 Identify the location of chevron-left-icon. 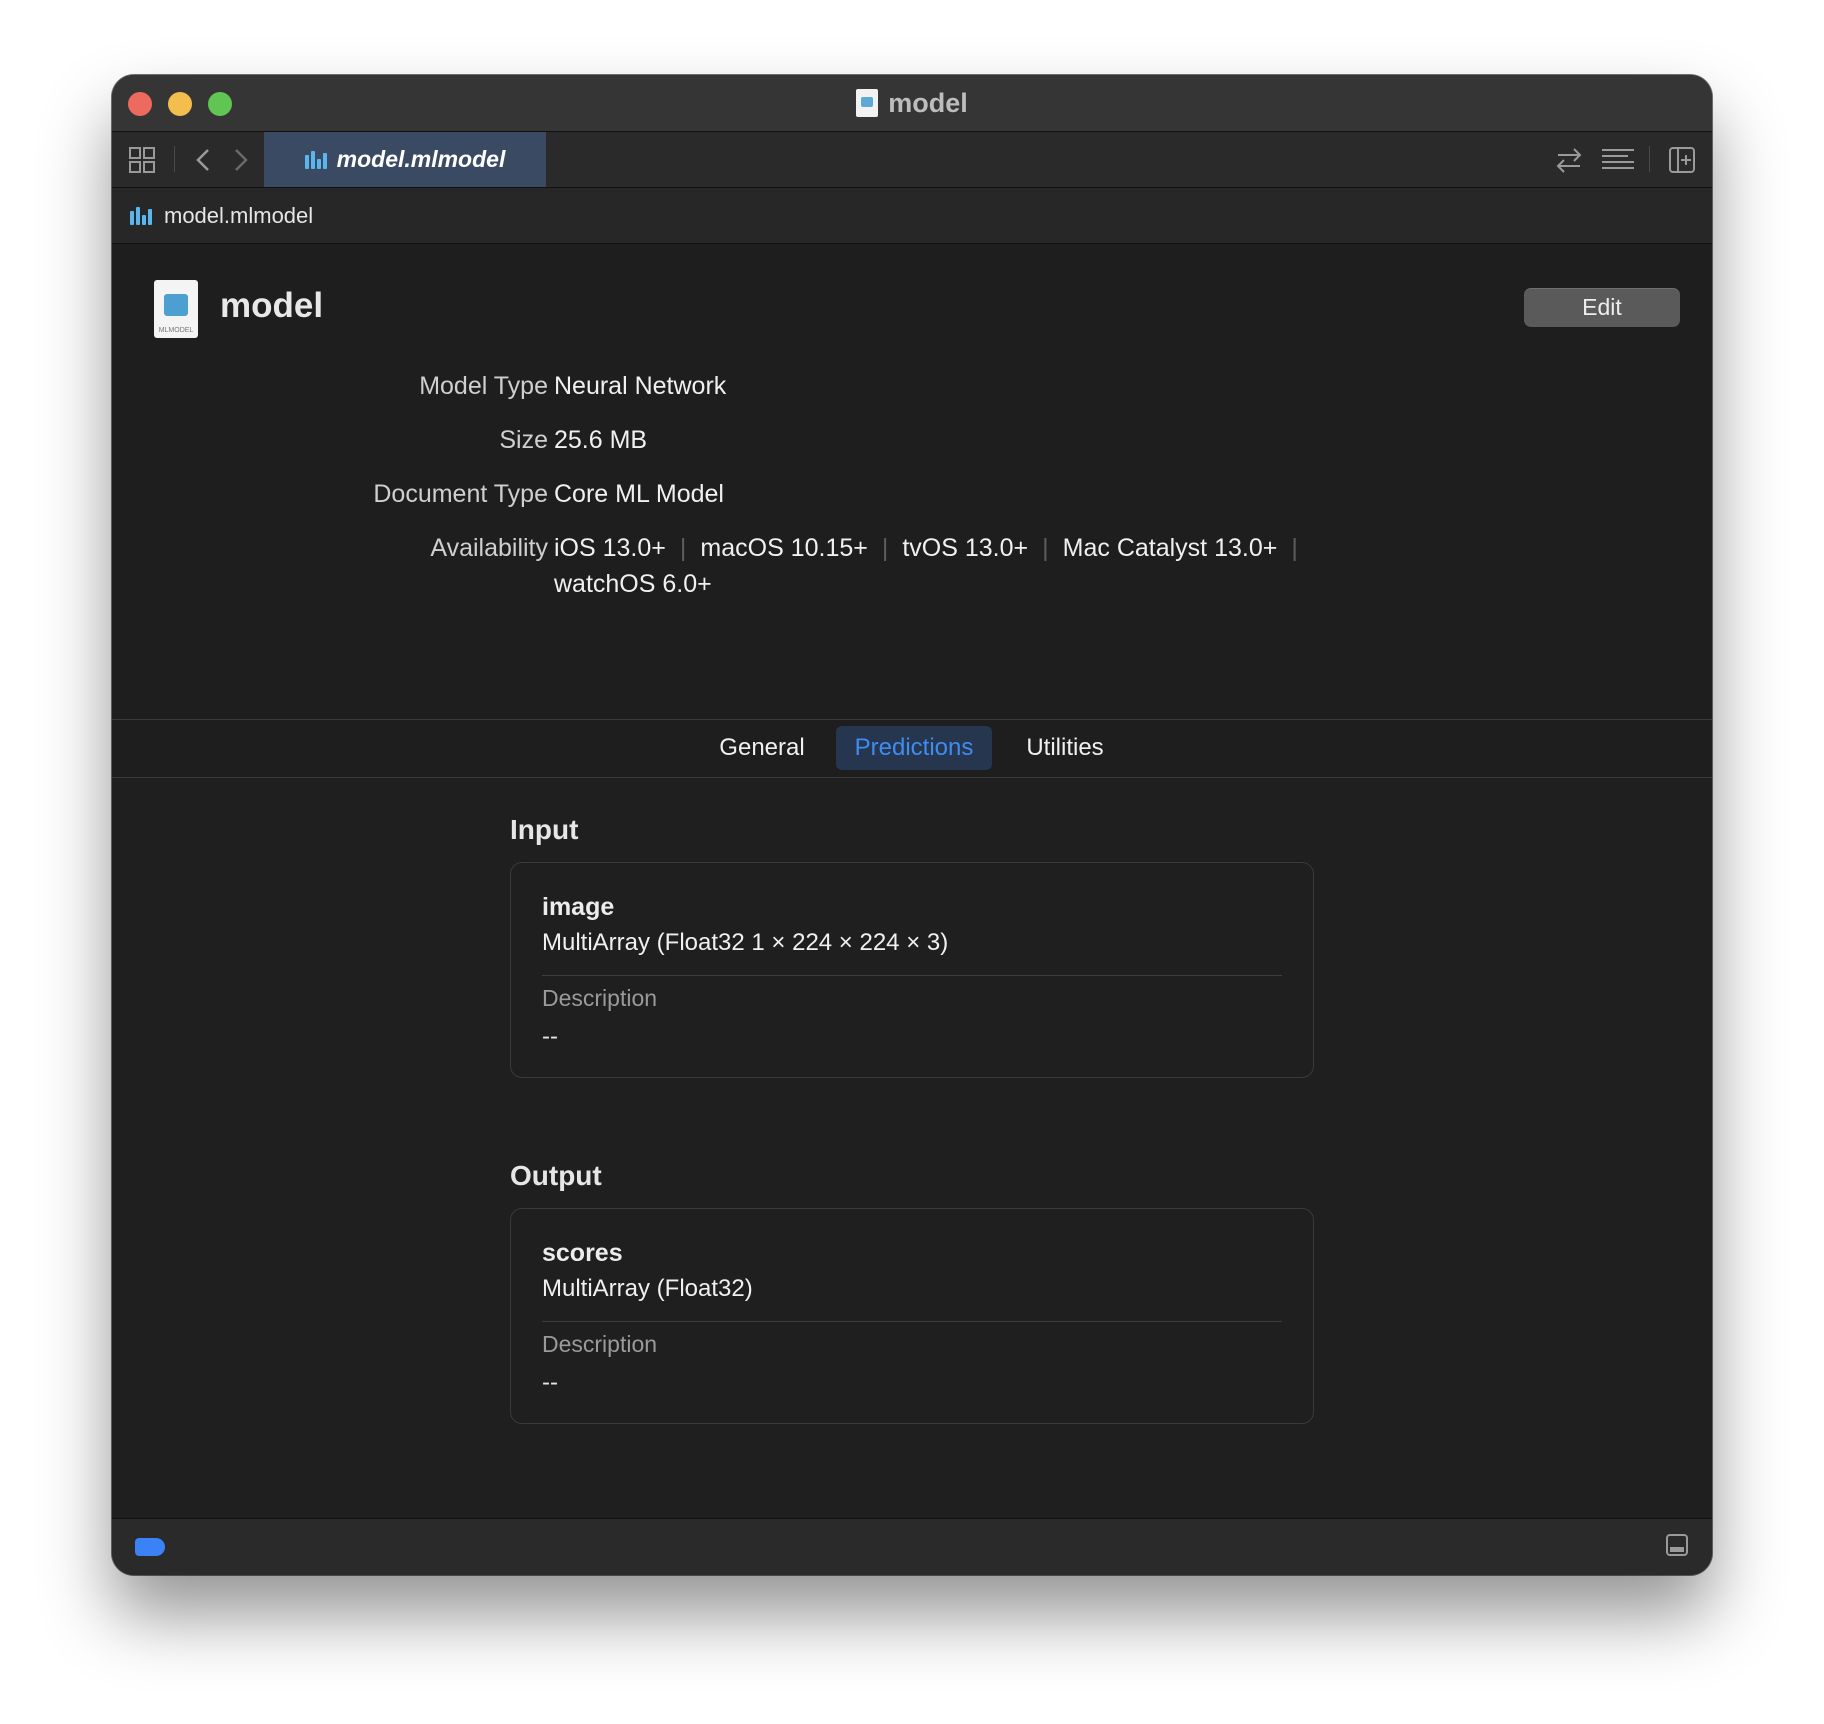
(204, 160).